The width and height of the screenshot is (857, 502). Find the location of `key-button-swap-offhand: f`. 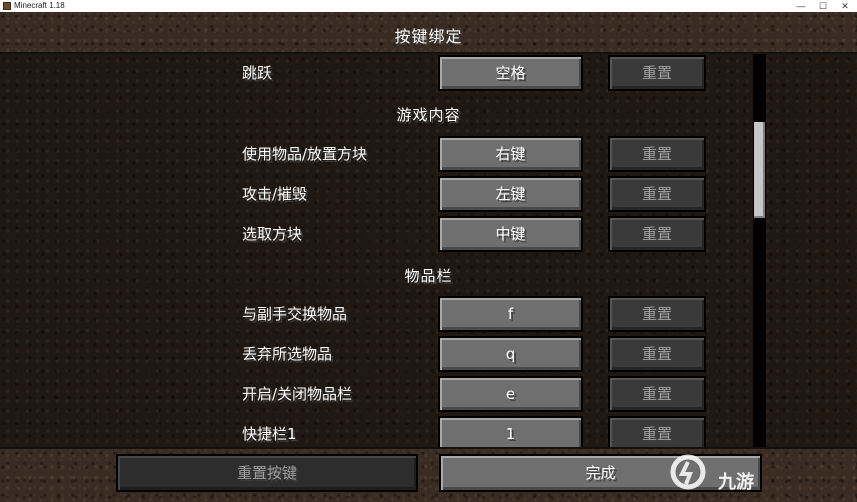

key-button-swap-offhand: f is located at coordinates (510, 314).